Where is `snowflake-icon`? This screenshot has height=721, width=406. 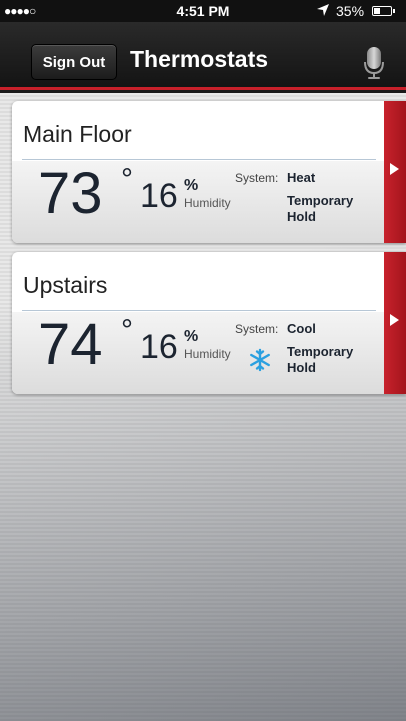 snowflake-icon is located at coordinates (260, 360).